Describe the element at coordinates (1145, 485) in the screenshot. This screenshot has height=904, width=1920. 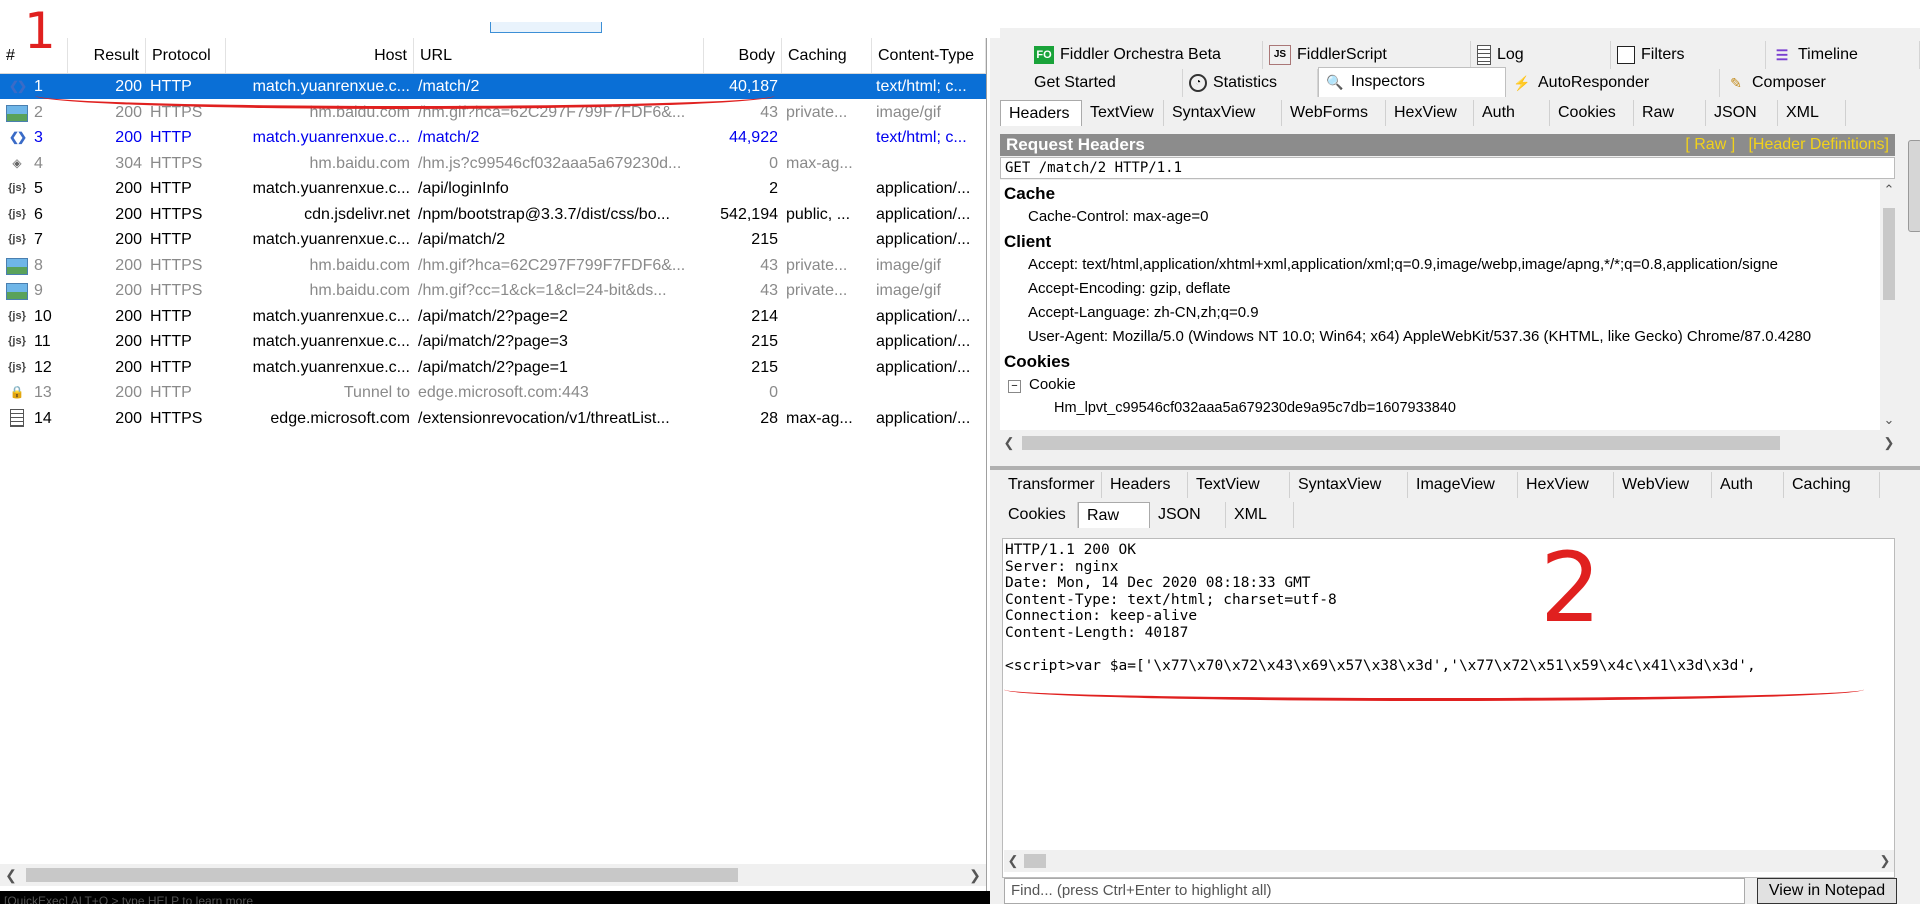
I see `response-tab-headers: Headers` at that location.